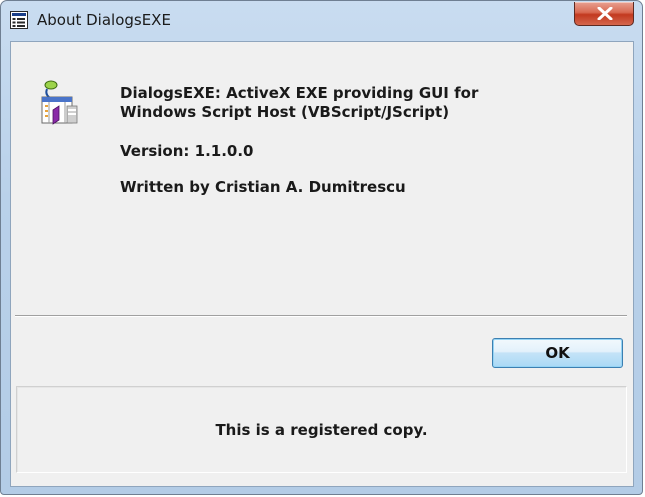  What do you see at coordinates (187, 151) in the screenshot?
I see `version-label: Version: 1.1.0.0` at bounding box center [187, 151].